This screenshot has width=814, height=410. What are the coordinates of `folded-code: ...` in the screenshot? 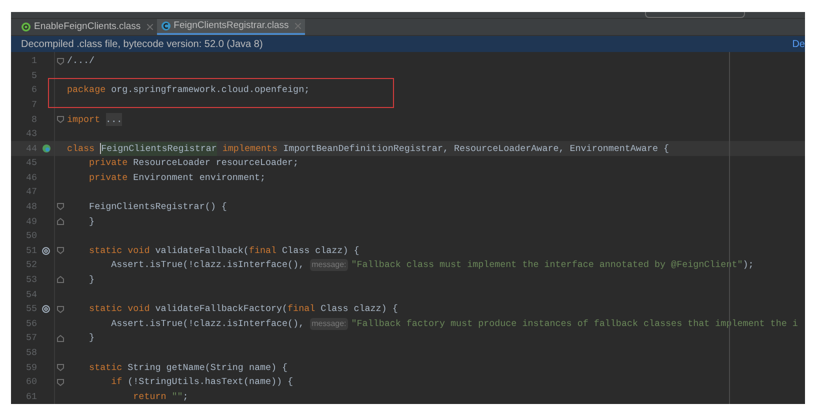 It's located at (114, 119).